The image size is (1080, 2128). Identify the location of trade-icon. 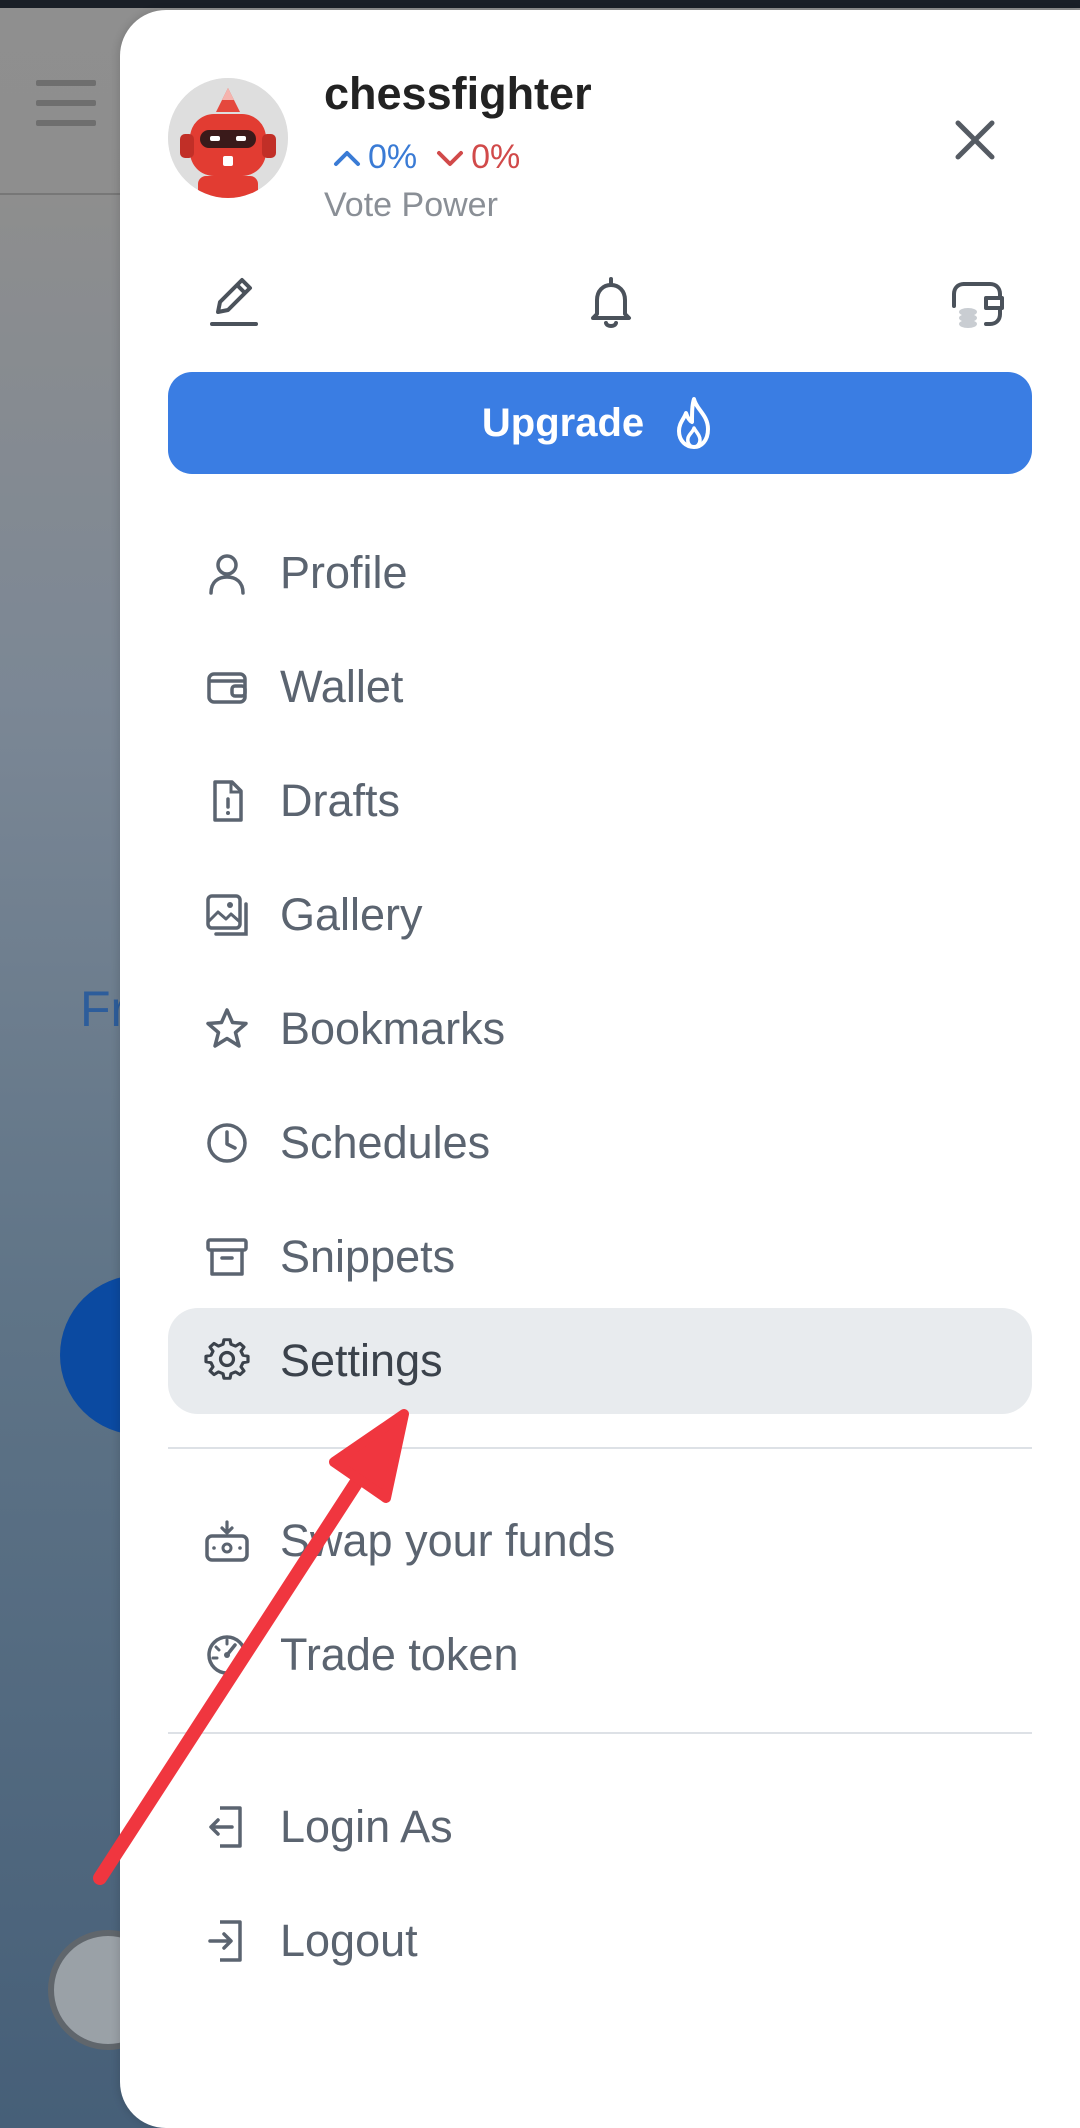
(227, 1655).